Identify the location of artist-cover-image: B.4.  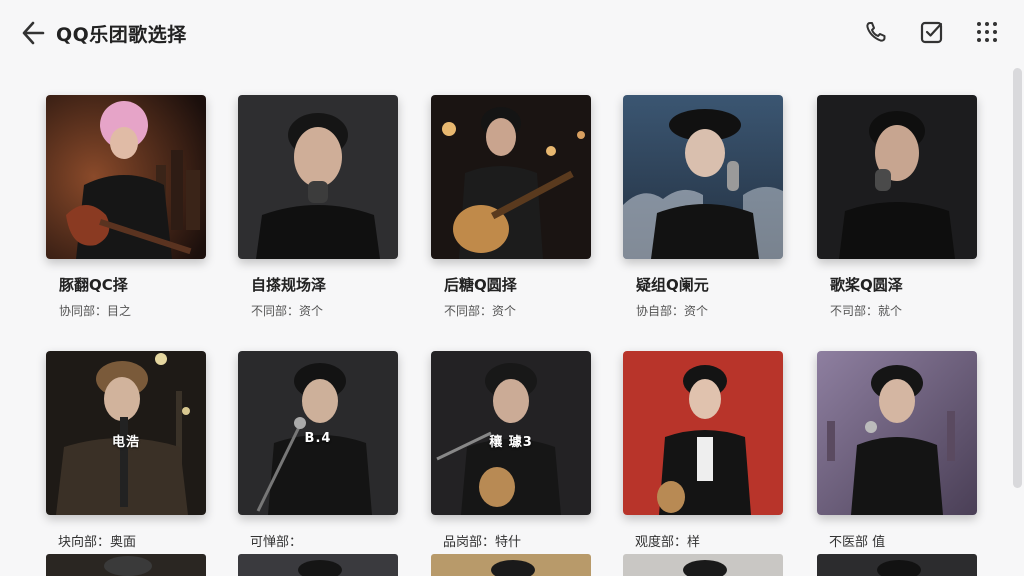
(318, 433).